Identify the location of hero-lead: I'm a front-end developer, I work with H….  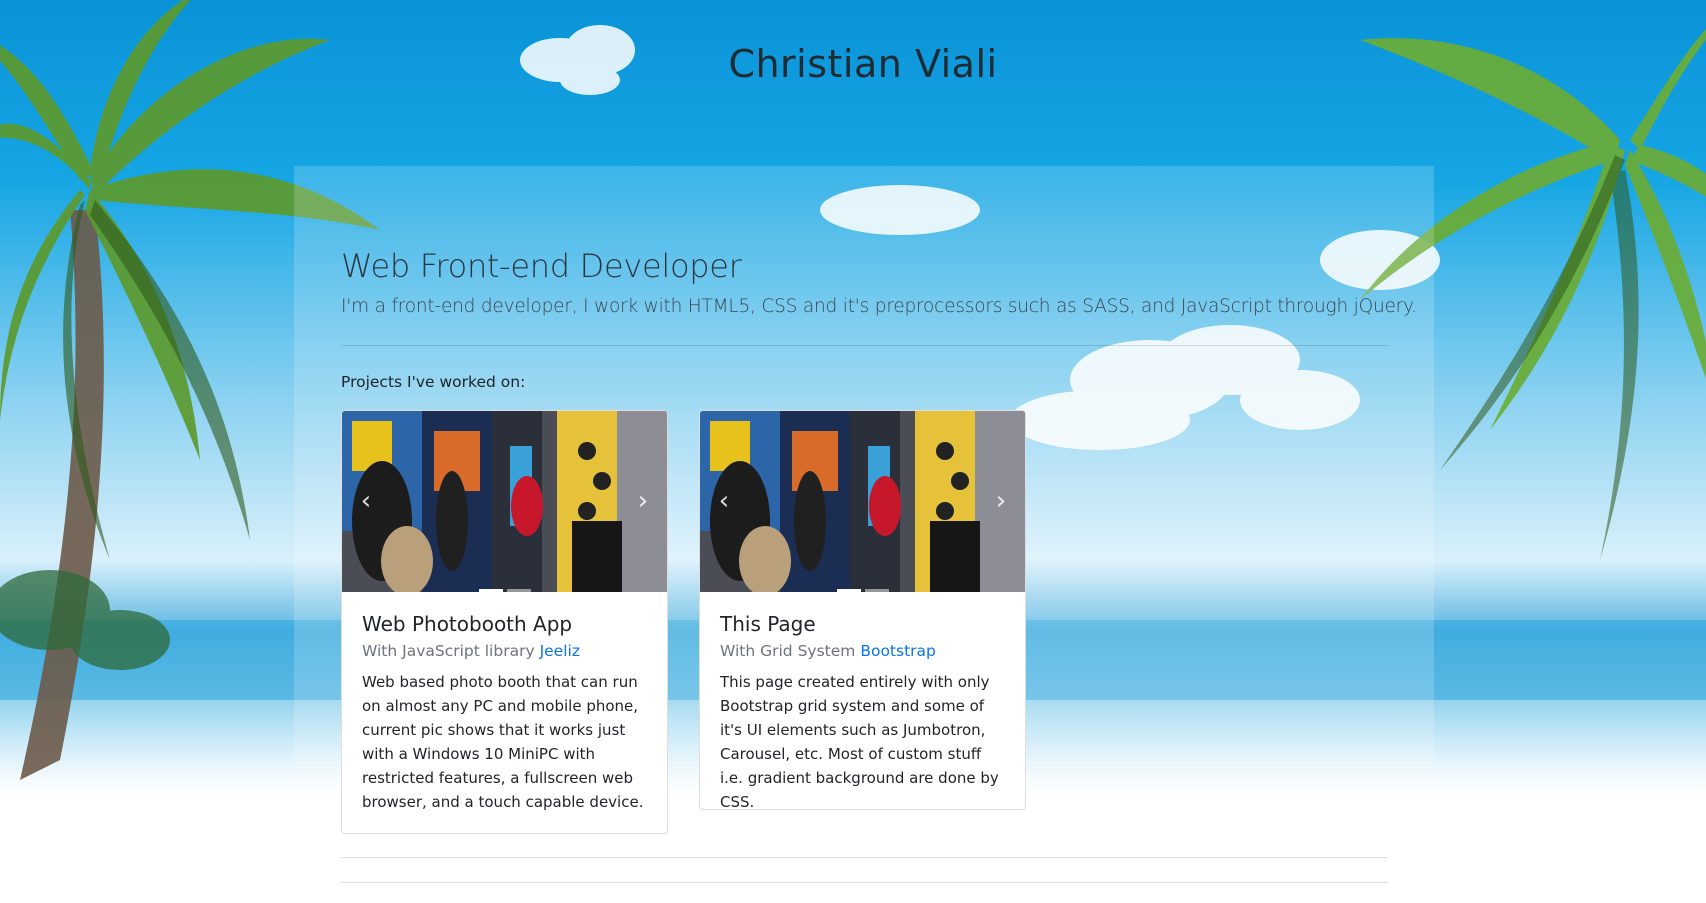
(879, 306).